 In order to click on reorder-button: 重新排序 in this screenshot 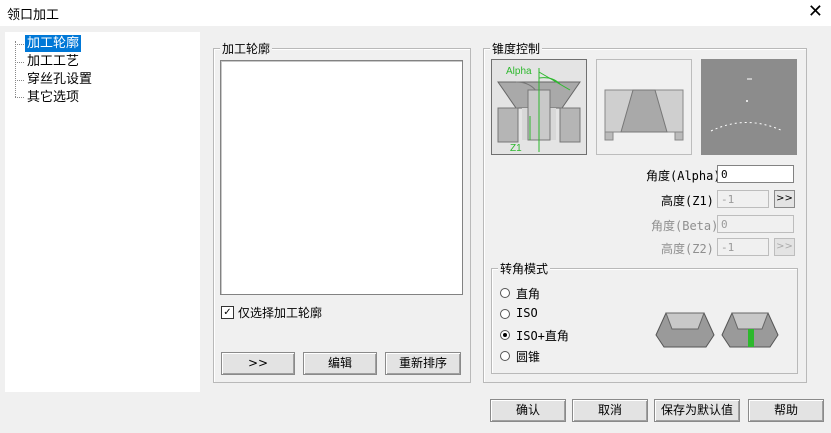, I will do `click(423, 363)`.